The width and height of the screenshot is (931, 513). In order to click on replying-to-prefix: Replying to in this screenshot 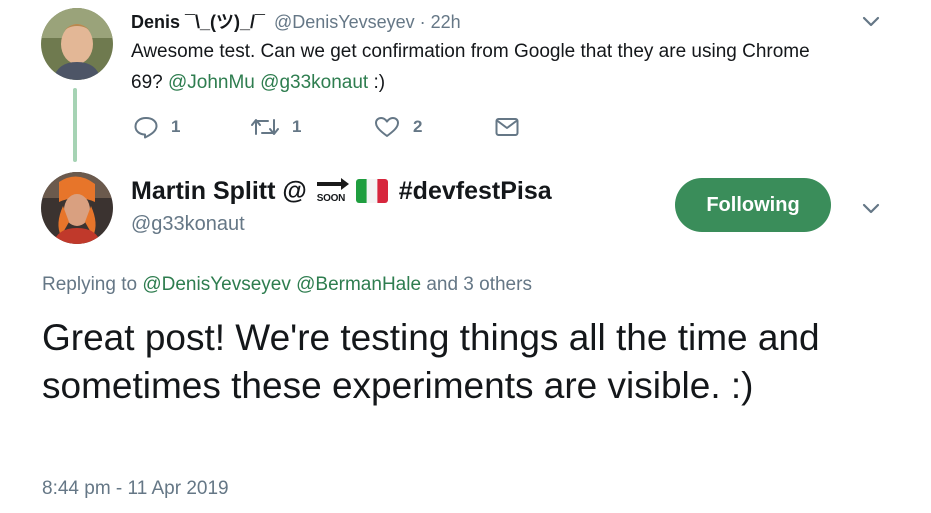, I will do `click(90, 284)`.